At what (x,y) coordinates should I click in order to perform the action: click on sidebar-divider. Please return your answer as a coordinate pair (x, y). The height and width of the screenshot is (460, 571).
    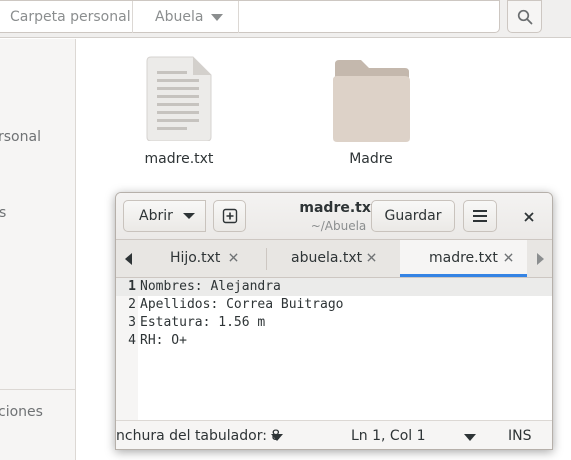
    Looking at the image, I should click on (38, 389).